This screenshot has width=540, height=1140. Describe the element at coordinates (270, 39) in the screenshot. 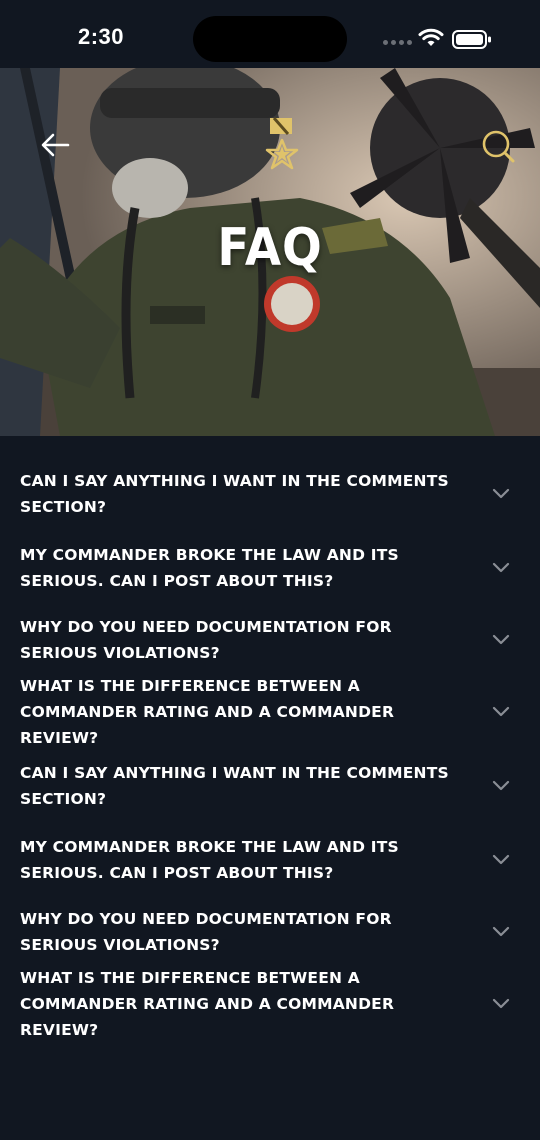

I see `dynamic-island` at that location.